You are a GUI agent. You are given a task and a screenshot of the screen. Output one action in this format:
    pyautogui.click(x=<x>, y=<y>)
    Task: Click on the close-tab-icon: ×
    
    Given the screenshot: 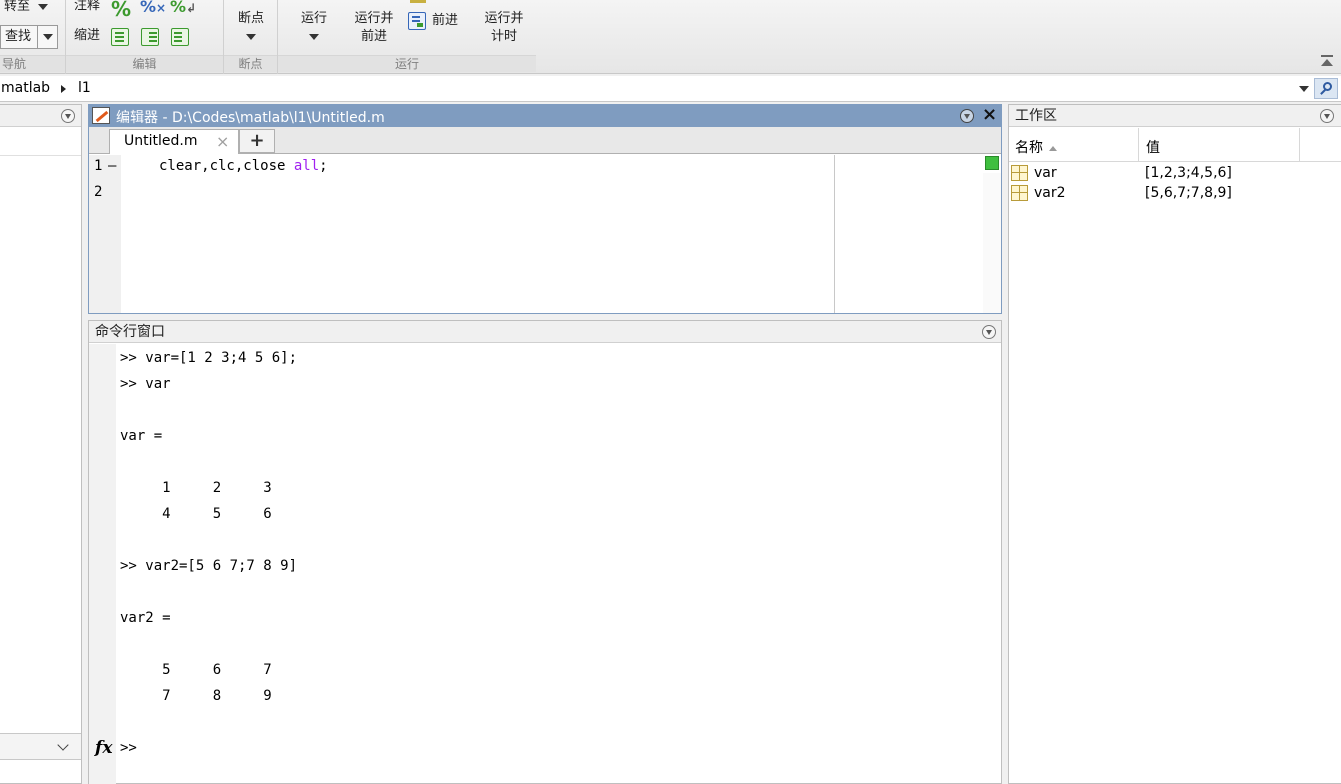 What is the action you would take?
    pyautogui.click(x=222, y=141)
    